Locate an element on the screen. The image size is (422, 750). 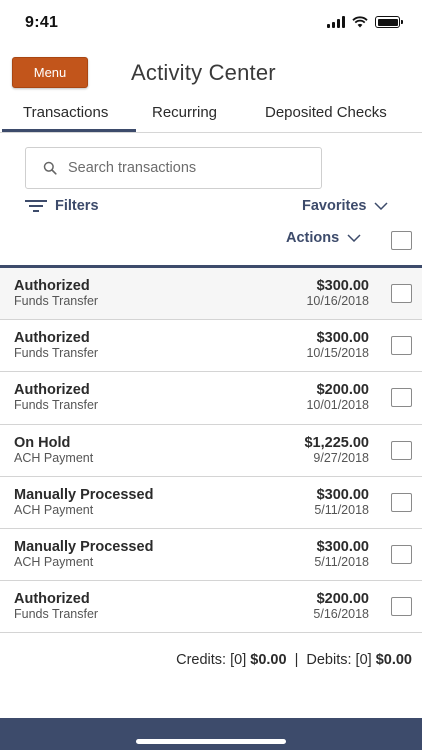
favorites-dropdown: Favorites is located at coordinates (345, 206).